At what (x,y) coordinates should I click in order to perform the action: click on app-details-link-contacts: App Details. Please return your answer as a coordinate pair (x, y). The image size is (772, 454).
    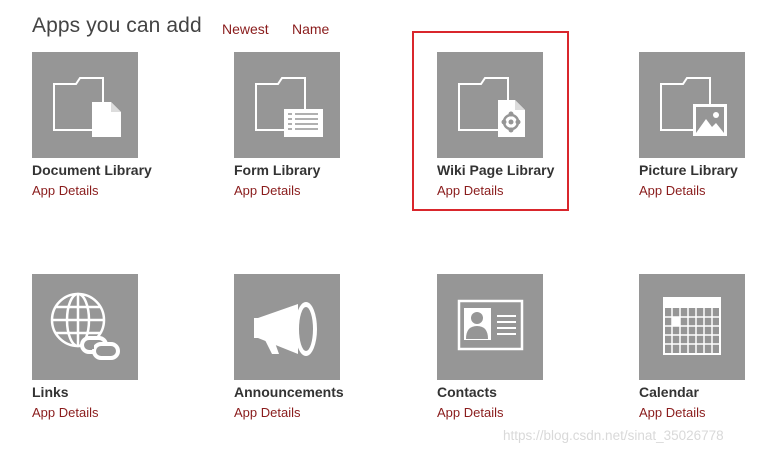
    Looking at the image, I should click on (470, 412).